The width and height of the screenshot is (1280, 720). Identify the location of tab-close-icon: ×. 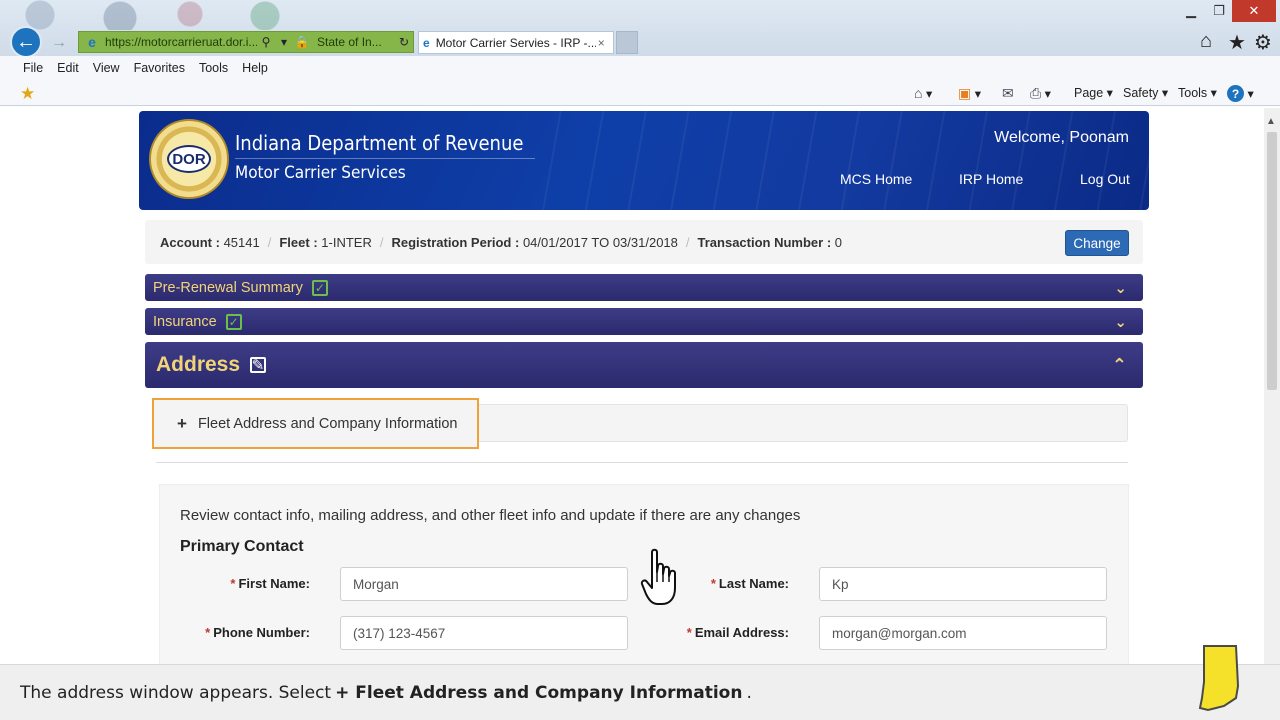
(601, 43).